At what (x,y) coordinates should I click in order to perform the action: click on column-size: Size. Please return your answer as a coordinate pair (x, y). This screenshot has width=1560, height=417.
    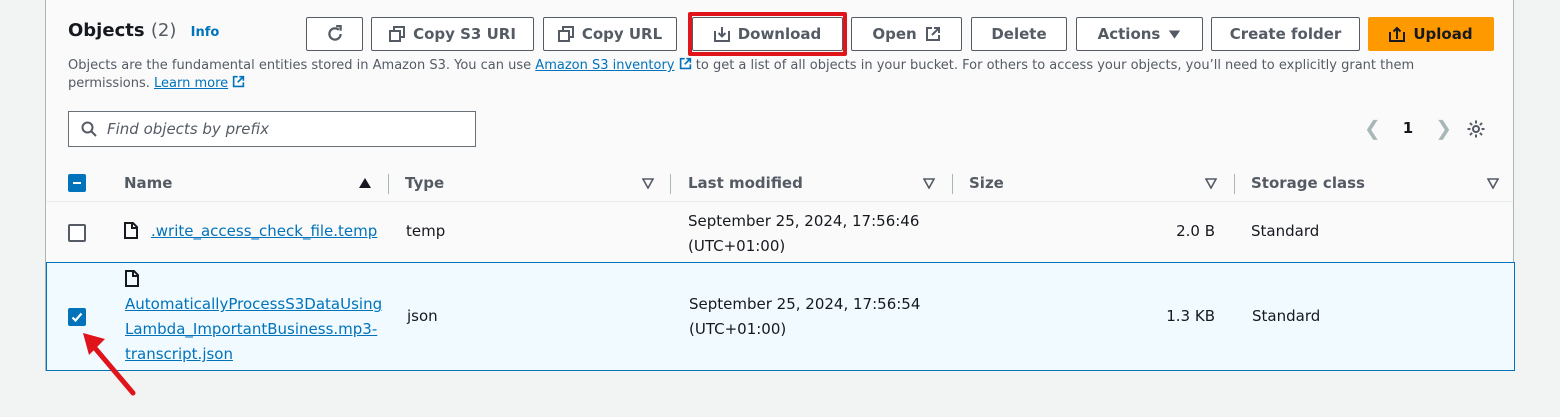
    Looking at the image, I should click on (986, 183).